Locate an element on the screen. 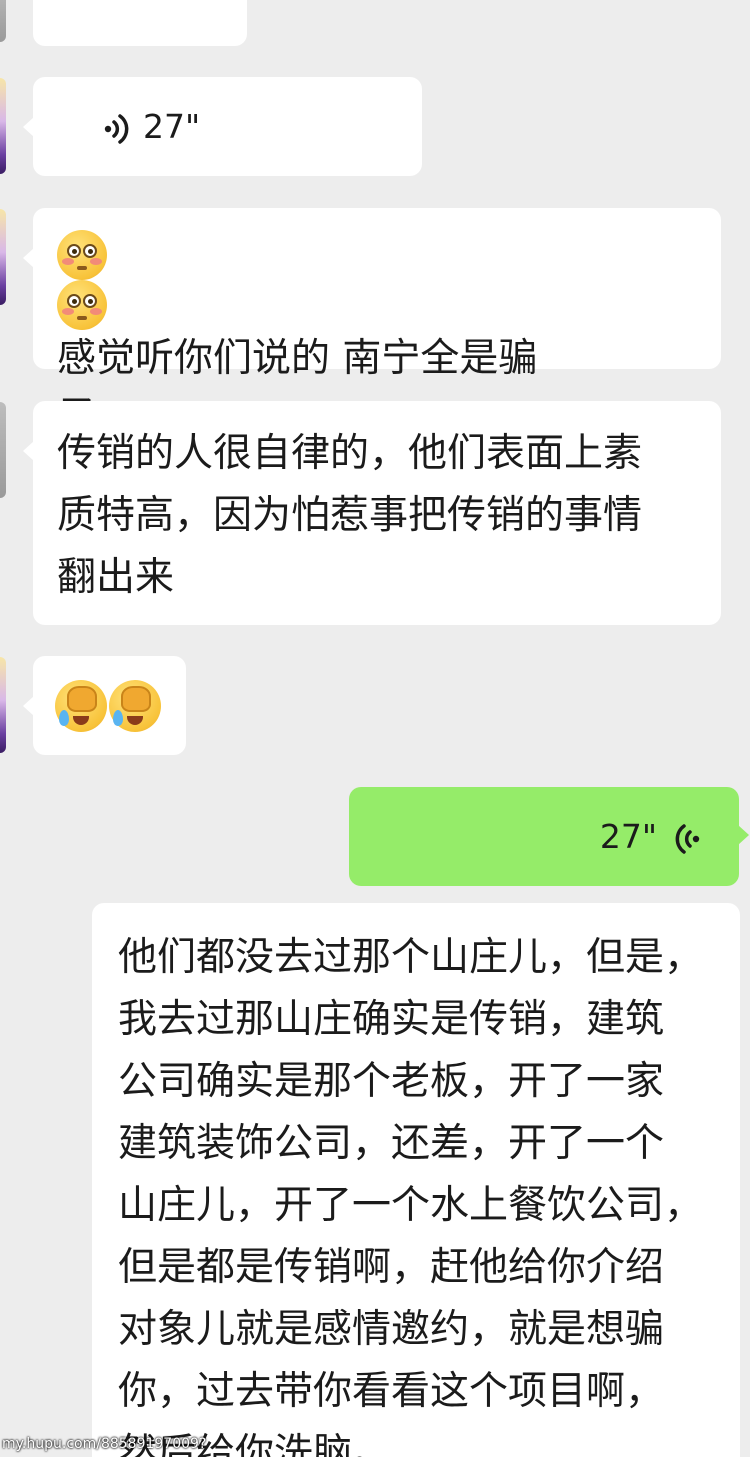  message-bubble-text: 传销的人很自律的，他们表面上素 质特高，因为怕惹事把传销的事情 翻出来 is located at coordinates (372, 513).